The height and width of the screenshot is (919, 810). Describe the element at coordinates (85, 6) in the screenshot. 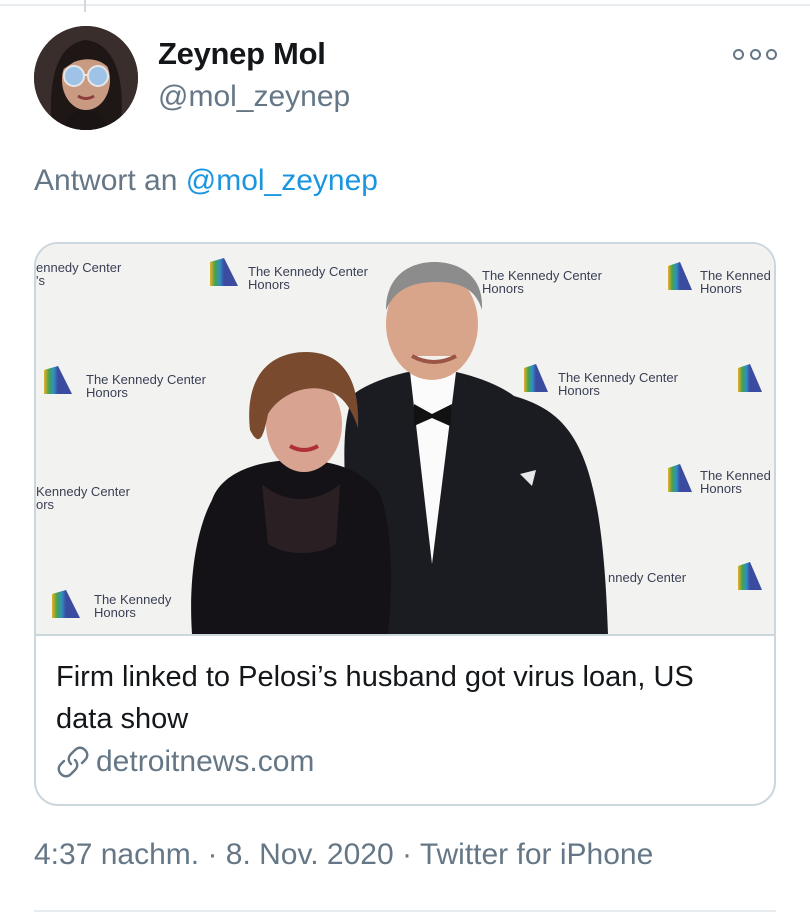

I see `thread-connector` at that location.